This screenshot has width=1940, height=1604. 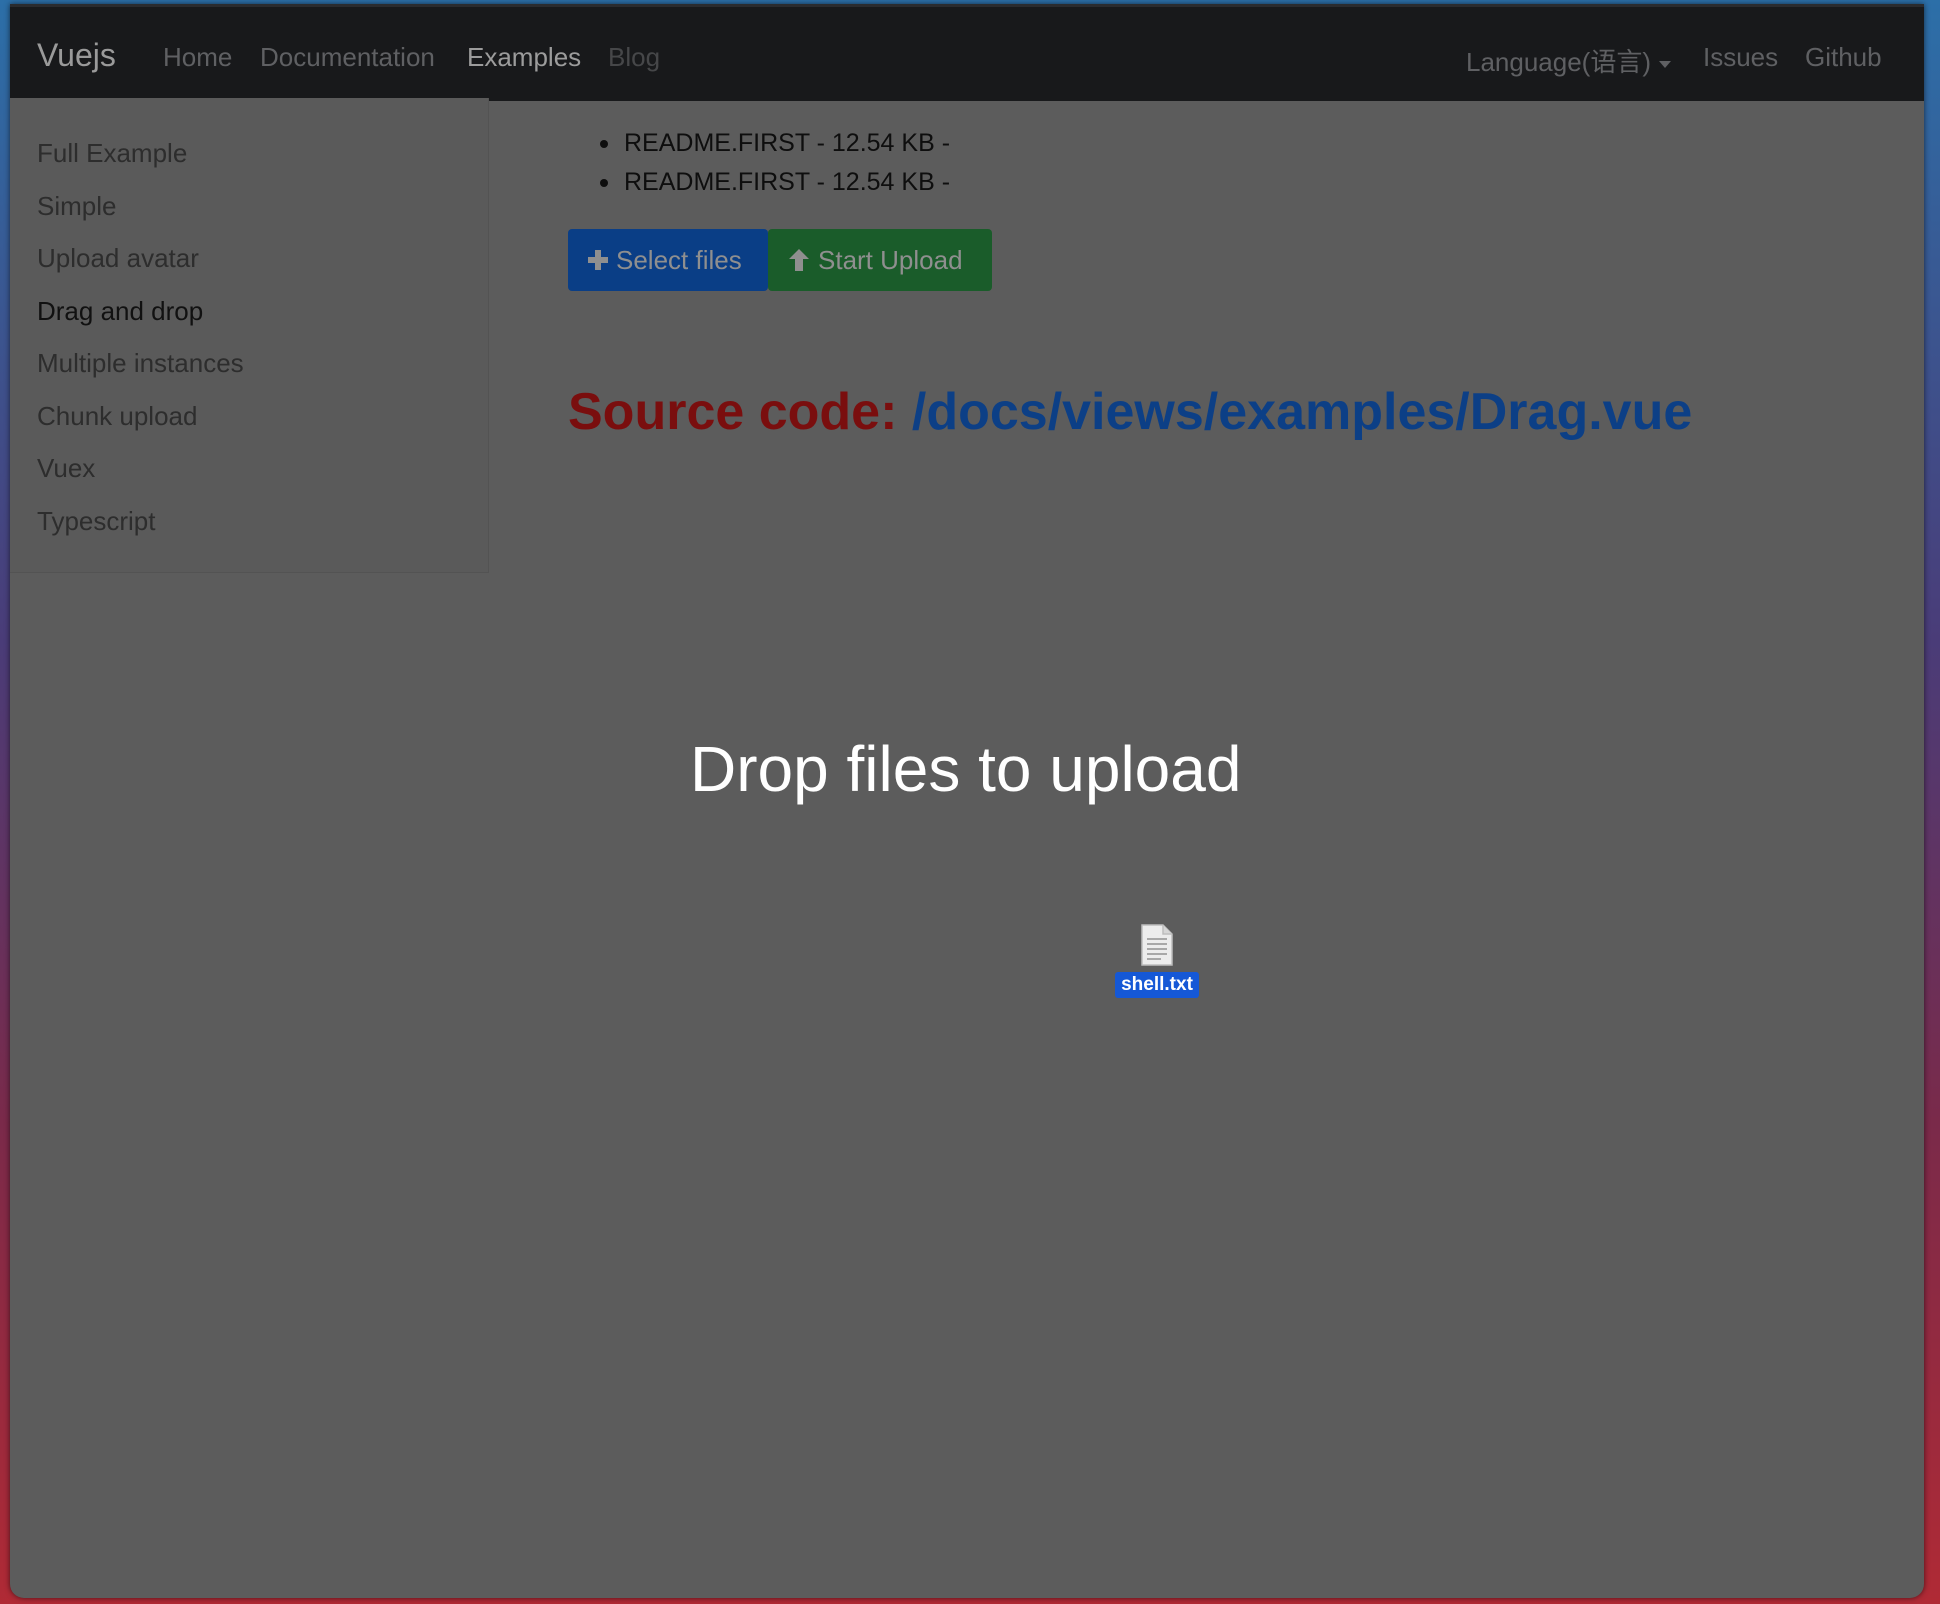 What do you see at coordinates (76, 55) in the screenshot?
I see `navbar-brand: Vuejs` at bounding box center [76, 55].